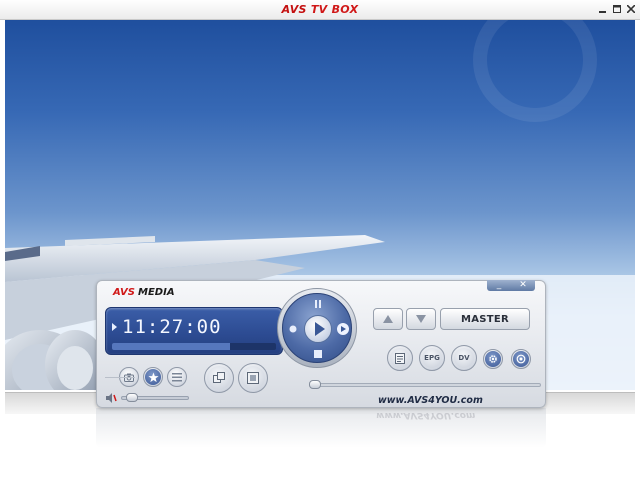  Describe the element at coordinates (602, 12) in the screenshot. I see `minimize-icon` at that location.